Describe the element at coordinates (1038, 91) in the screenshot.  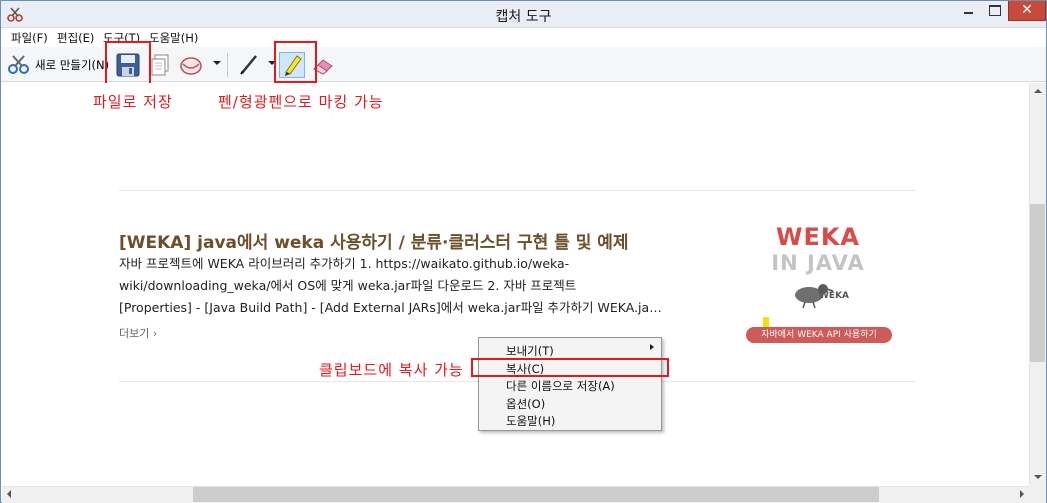
I see `scroll-up-arrow-icon` at that location.